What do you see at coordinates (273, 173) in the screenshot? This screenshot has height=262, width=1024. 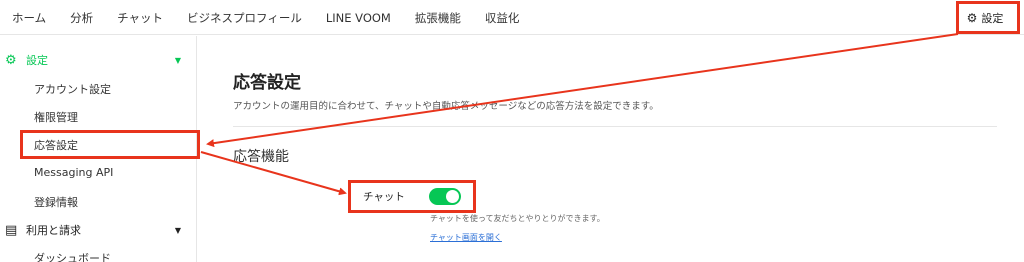 I see `arrow-sidebar-to-toggle` at bounding box center [273, 173].